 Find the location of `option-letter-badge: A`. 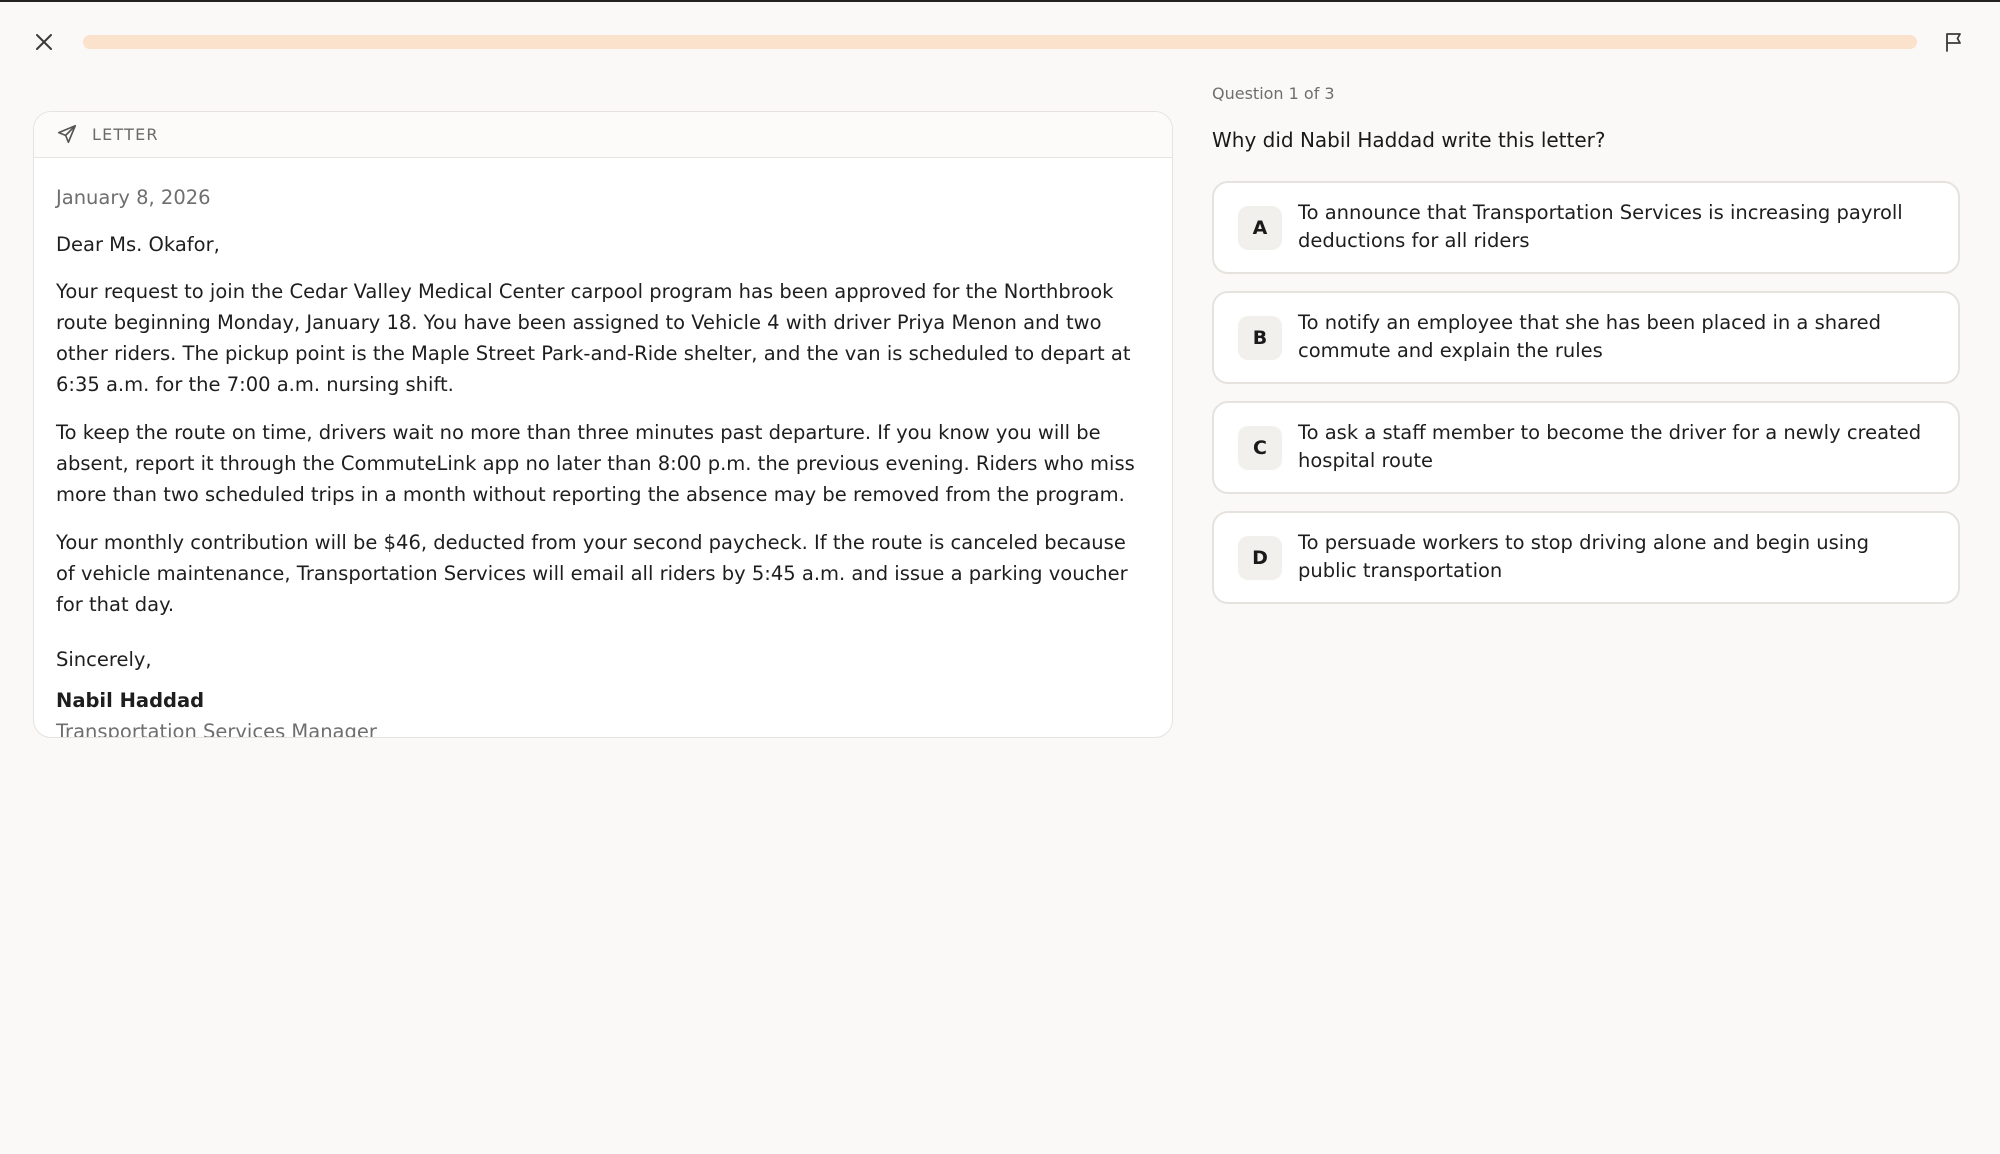

option-letter-badge: A is located at coordinates (1260, 228).